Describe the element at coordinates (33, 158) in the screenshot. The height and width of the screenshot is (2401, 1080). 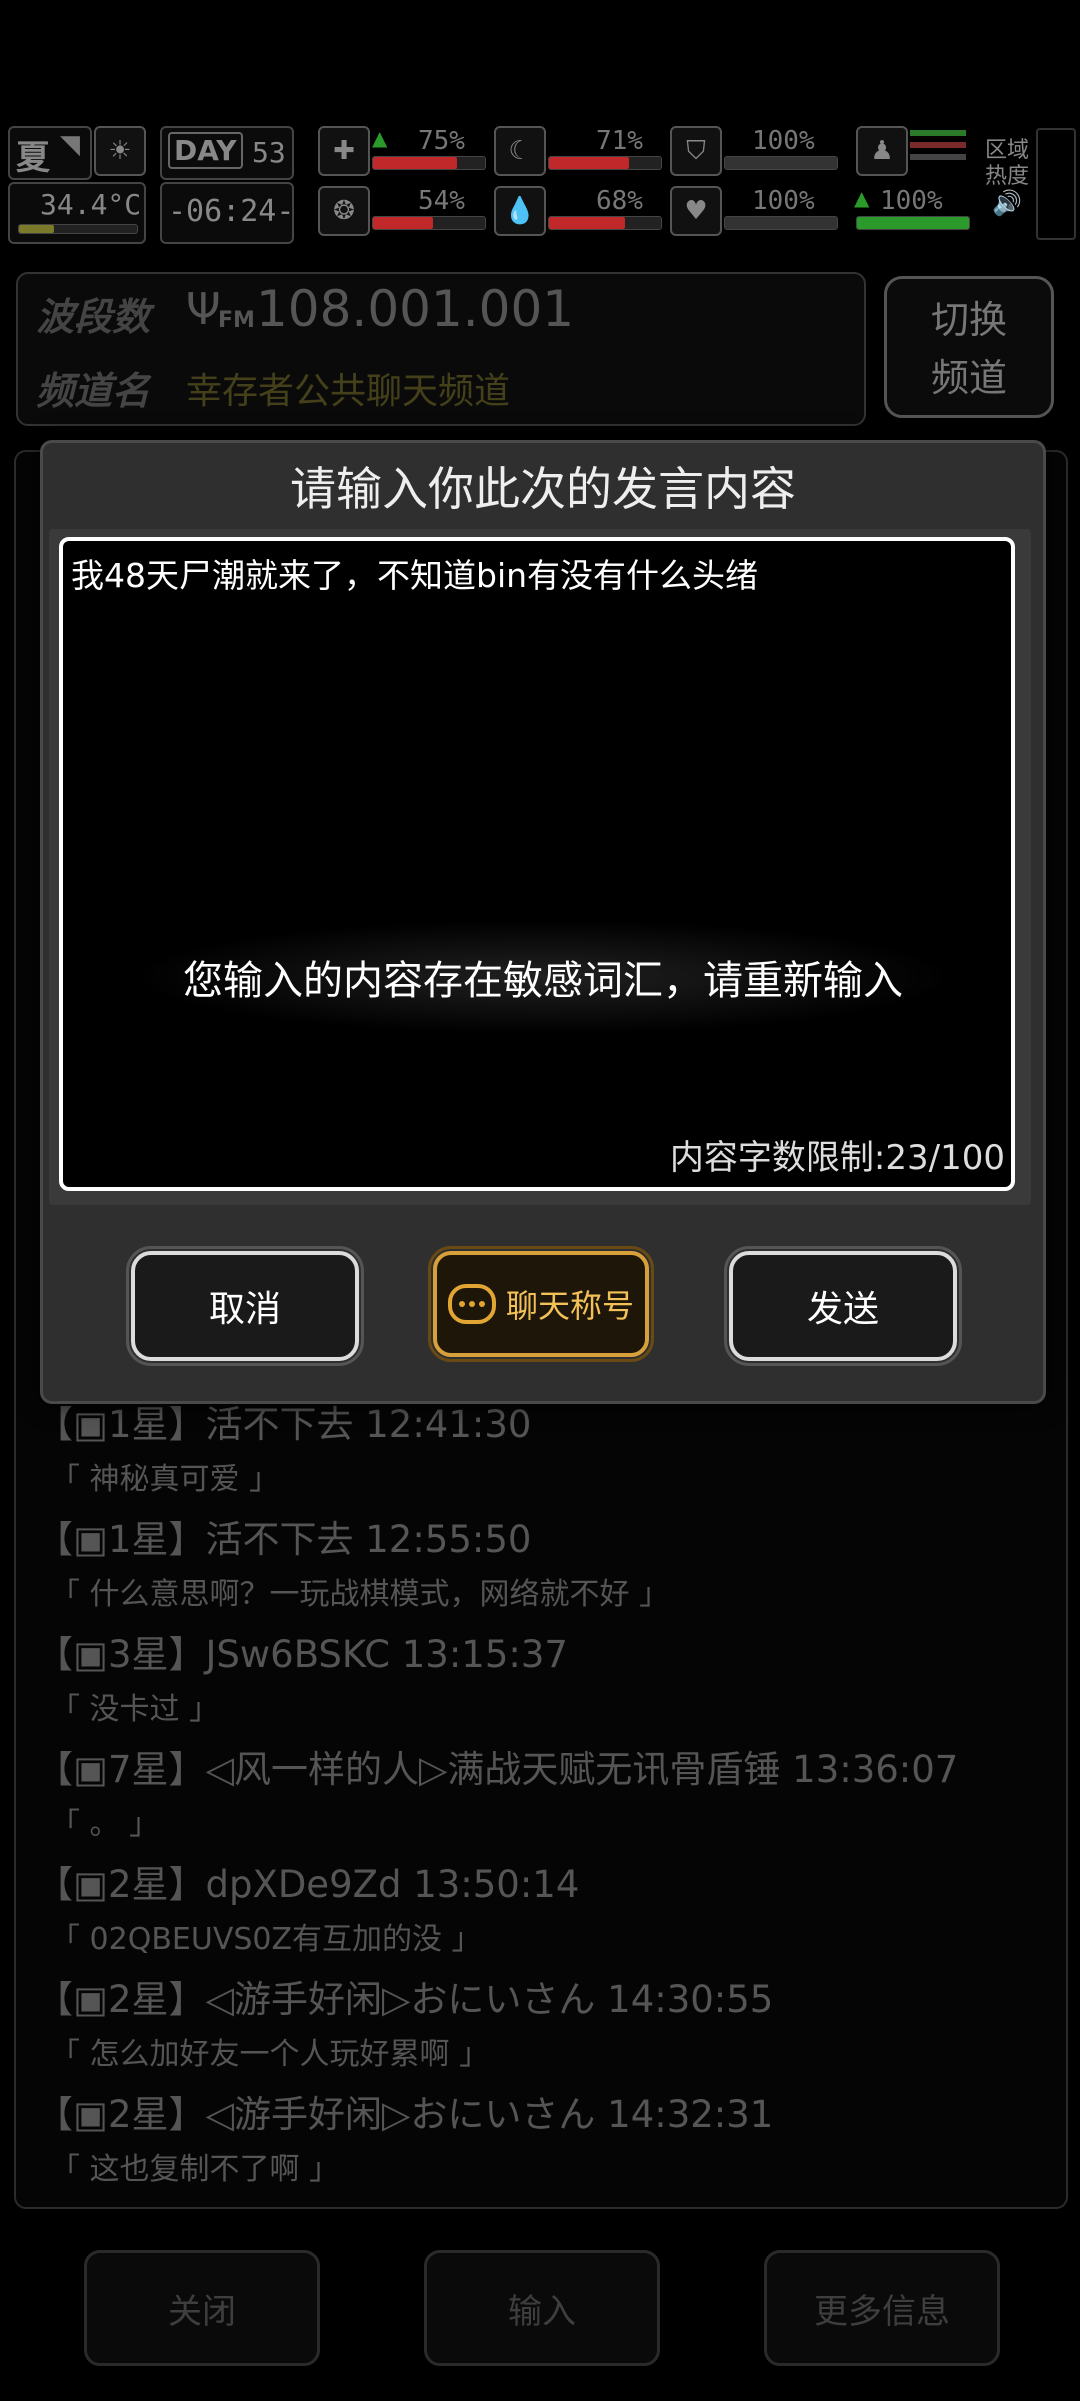
I see `season-label: 夏` at that location.